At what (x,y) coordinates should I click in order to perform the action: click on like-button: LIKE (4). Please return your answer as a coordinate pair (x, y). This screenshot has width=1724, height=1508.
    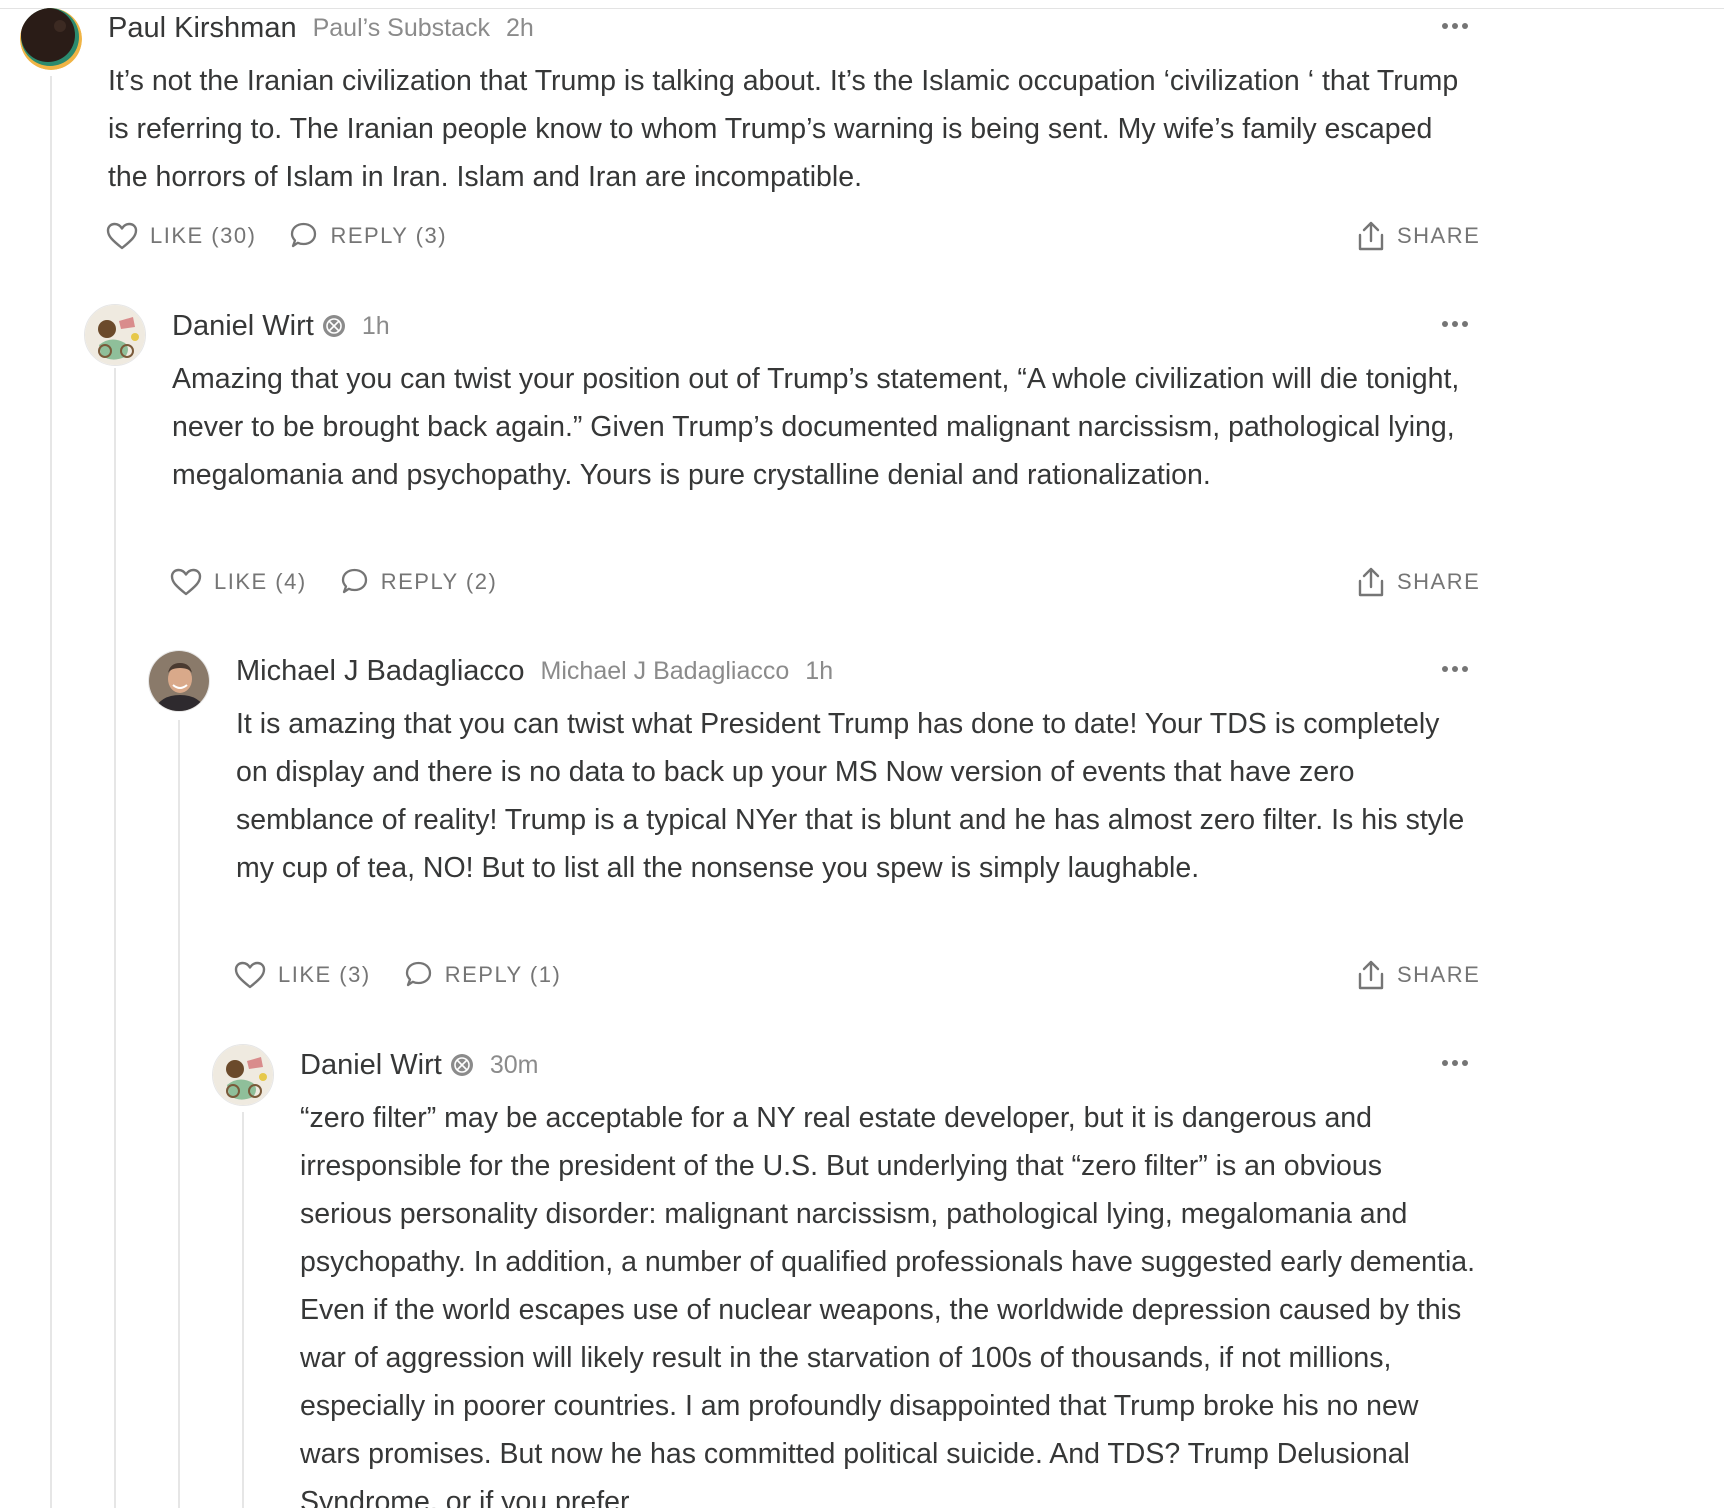
    Looking at the image, I should click on (238, 582).